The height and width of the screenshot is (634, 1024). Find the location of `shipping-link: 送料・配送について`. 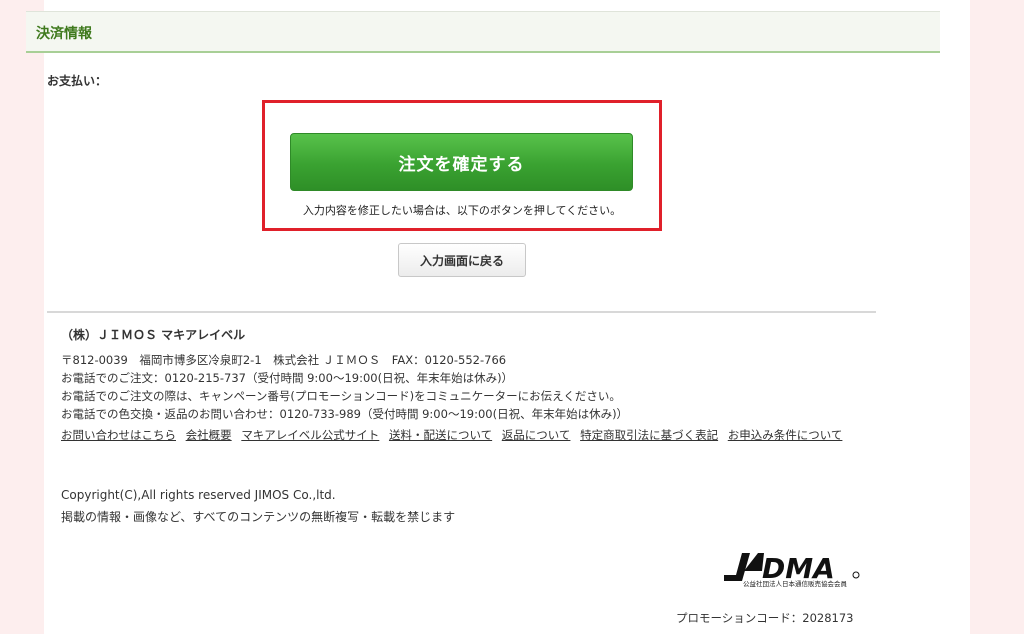

shipping-link: 送料・配送について is located at coordinates (440, 435).